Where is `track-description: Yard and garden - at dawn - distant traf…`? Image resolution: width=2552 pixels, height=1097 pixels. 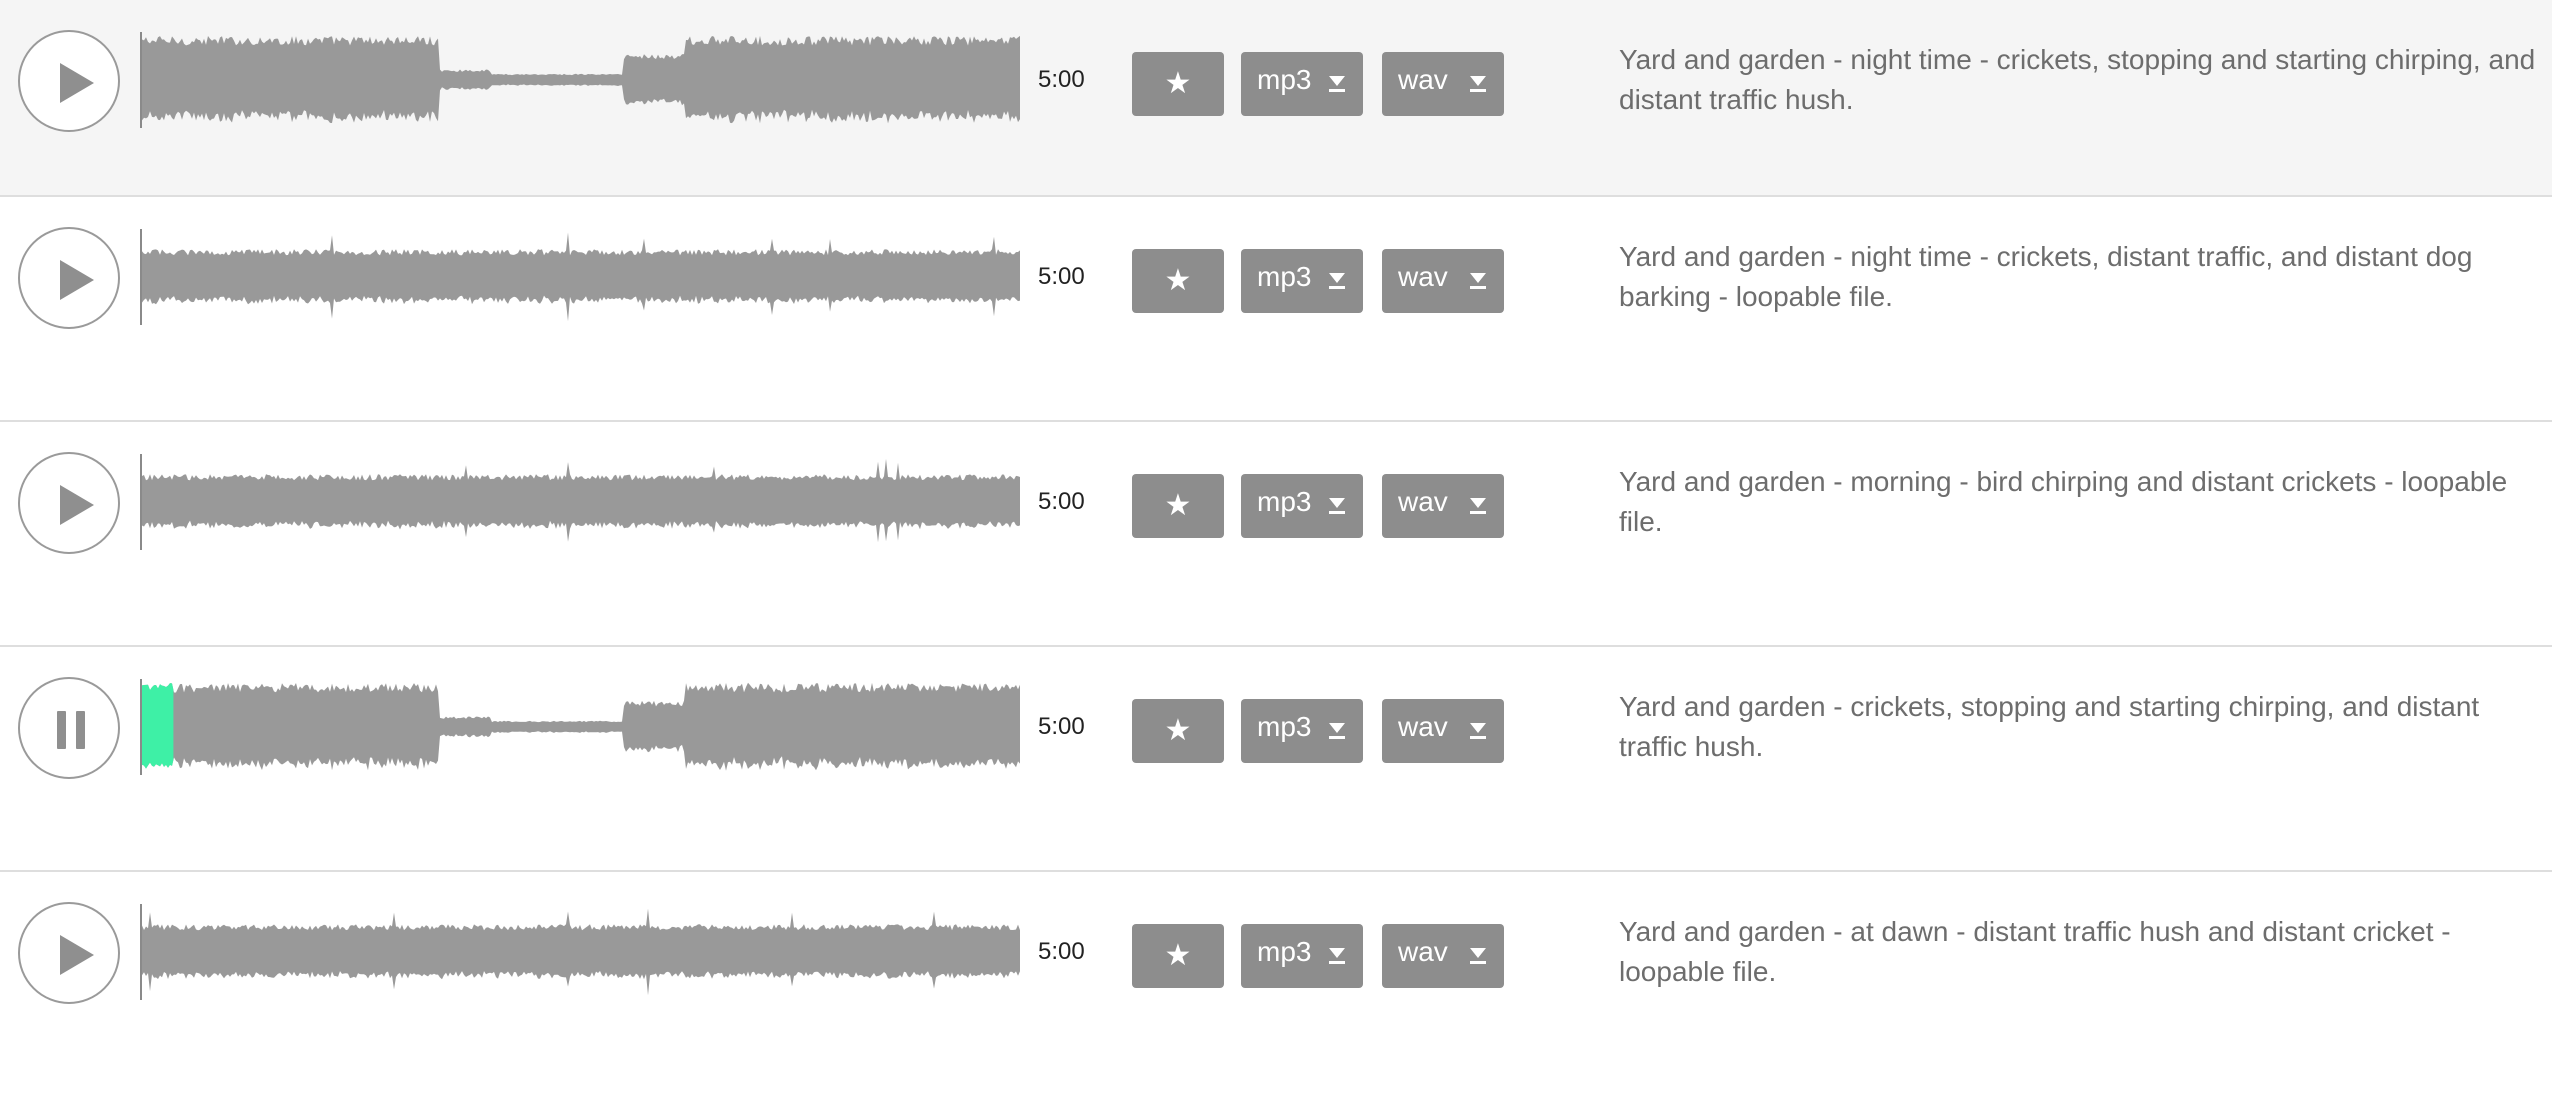
track-description: Yard and garden - at dawn - distant traf… is located at coordinates (2035, 951).